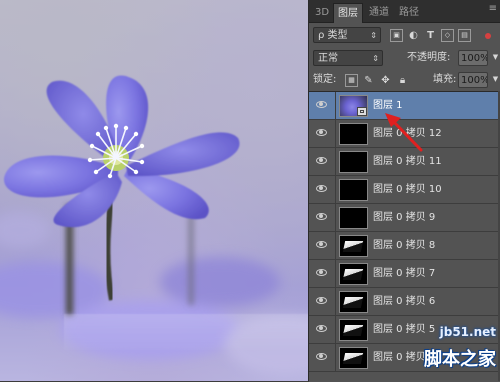  Describe the element at coordinates (436, 348) in the screenshot. I see `site-watermark: jb51.net 脚本之家` at that location.